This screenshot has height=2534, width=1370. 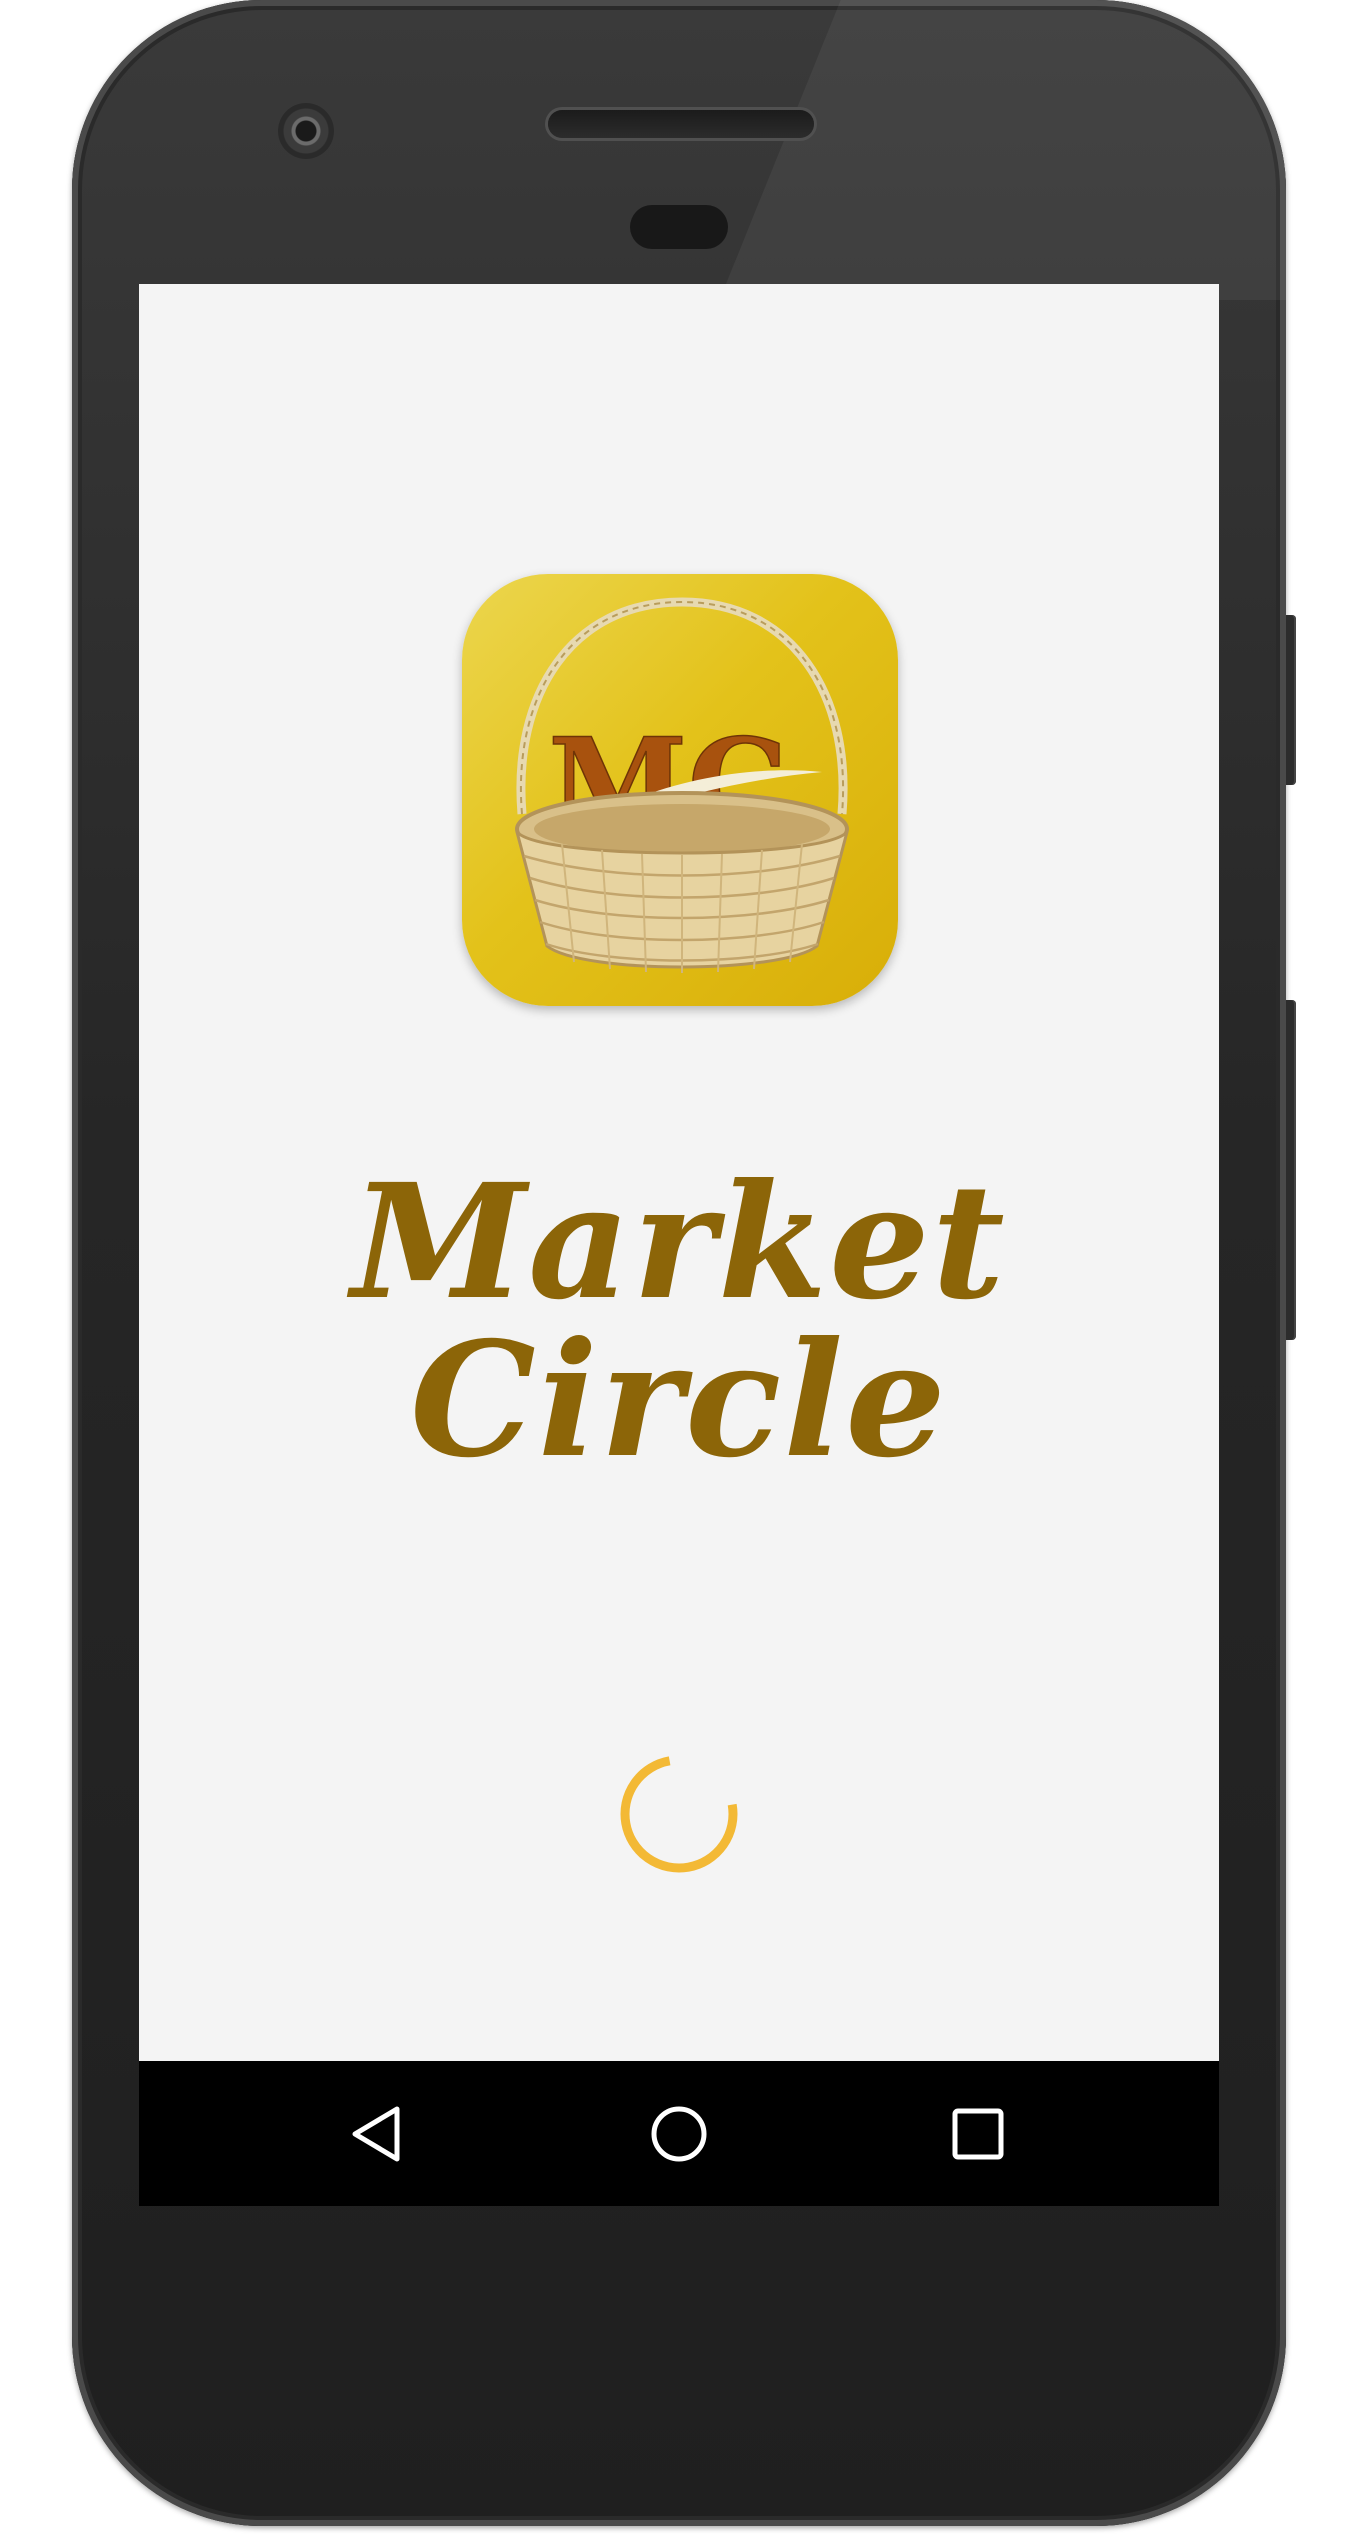 What do you see at coordinates (978, 2134) in the screenshot?
I see `recents-icon` at bounding box center [978, 2134].